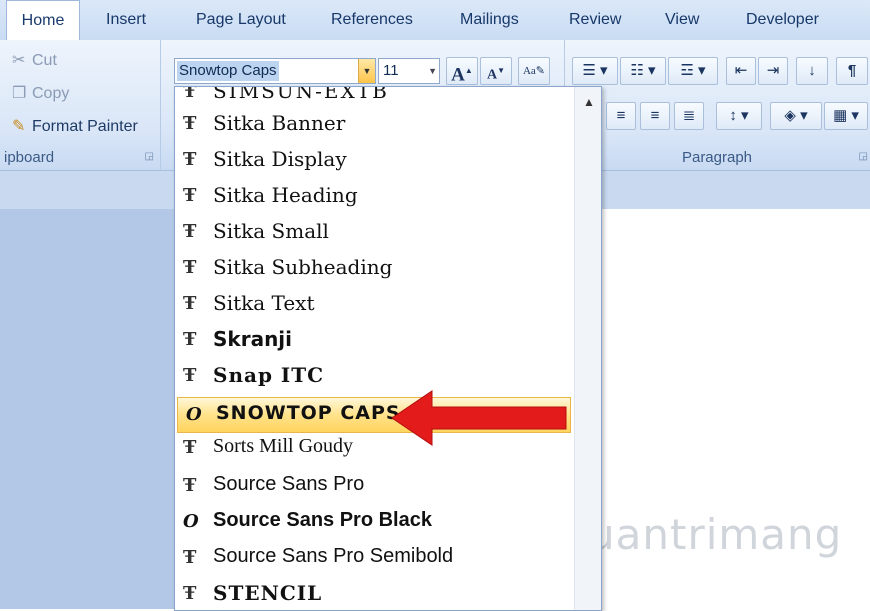  What do you see at coordinates (595, 71) in the screenshot?
I see `bullets-icon: ☰ ▾` at bounding box center [595, 71].